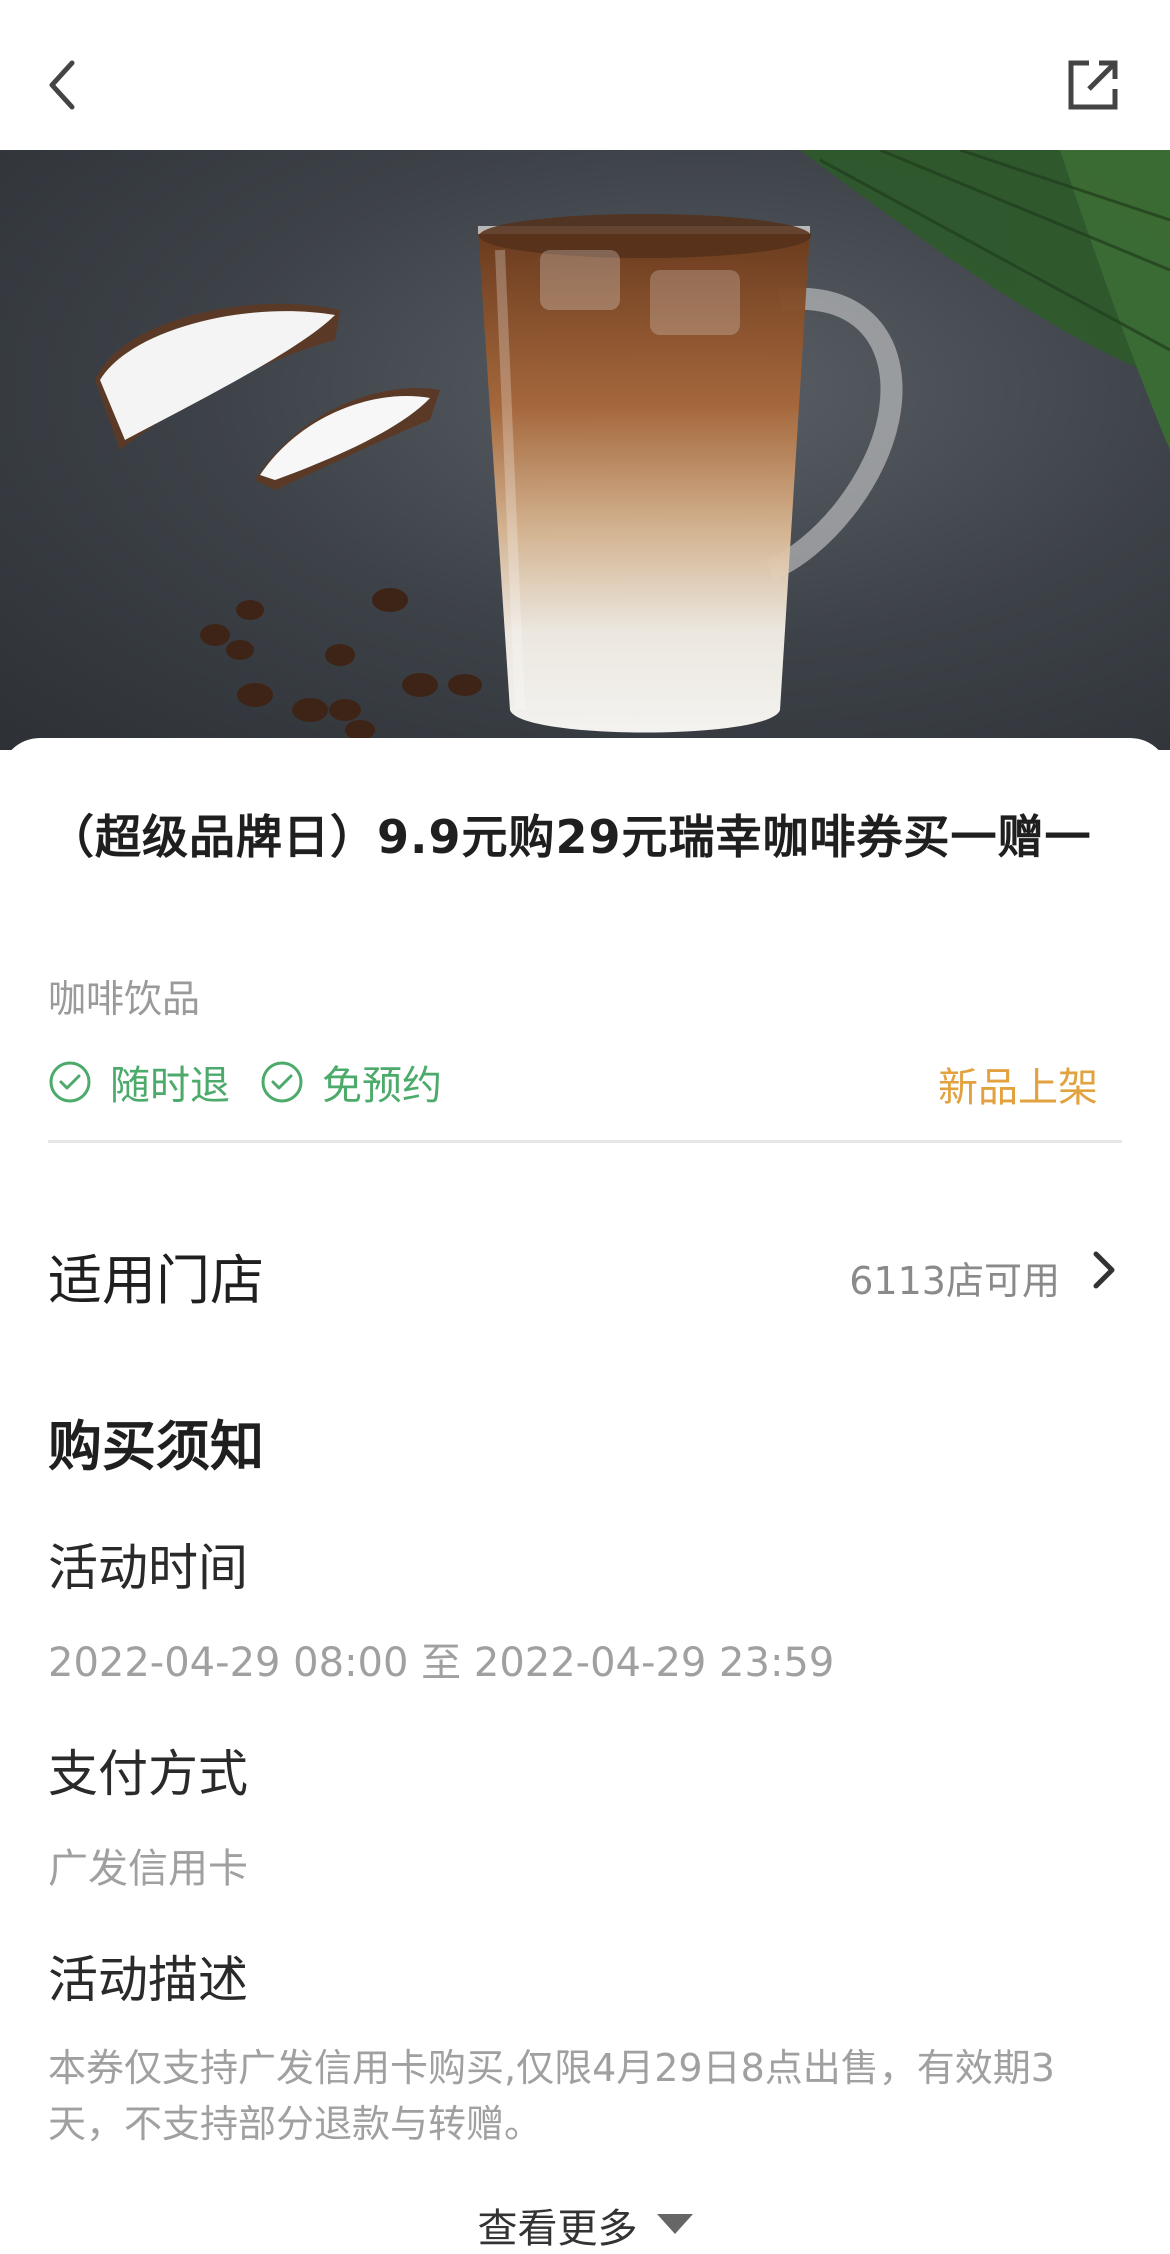 The height and width of the screenshot is (2254, 1170). I want to click on view-more-button: 查看更多, so click(585, 2225).